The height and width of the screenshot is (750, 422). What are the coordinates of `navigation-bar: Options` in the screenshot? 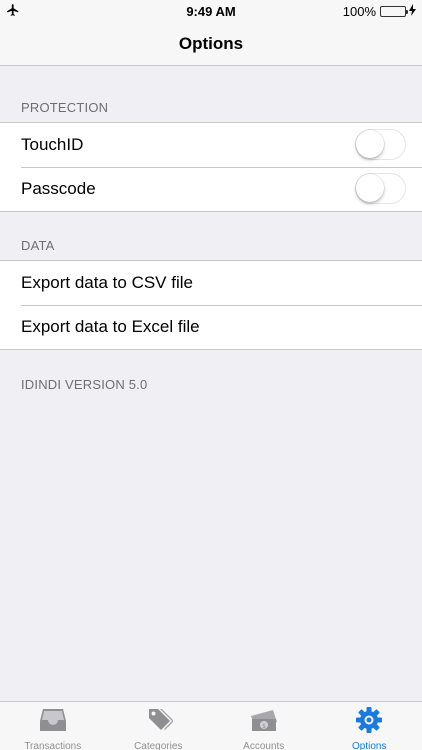 It's located at (211, 44).